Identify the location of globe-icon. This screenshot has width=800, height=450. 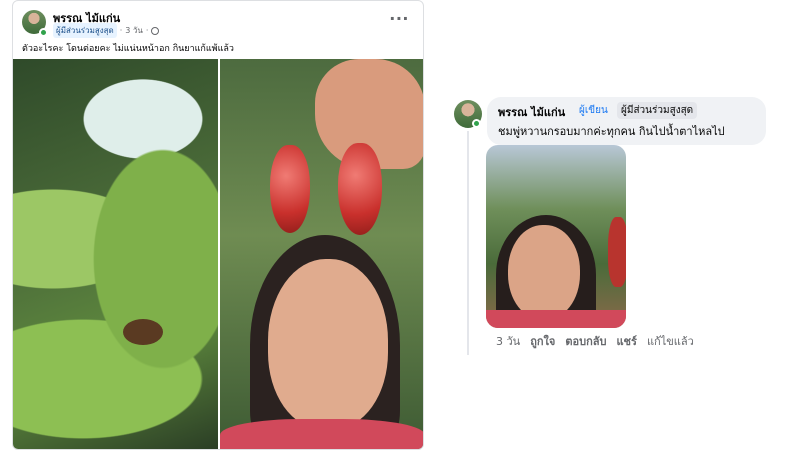
(155, 30).